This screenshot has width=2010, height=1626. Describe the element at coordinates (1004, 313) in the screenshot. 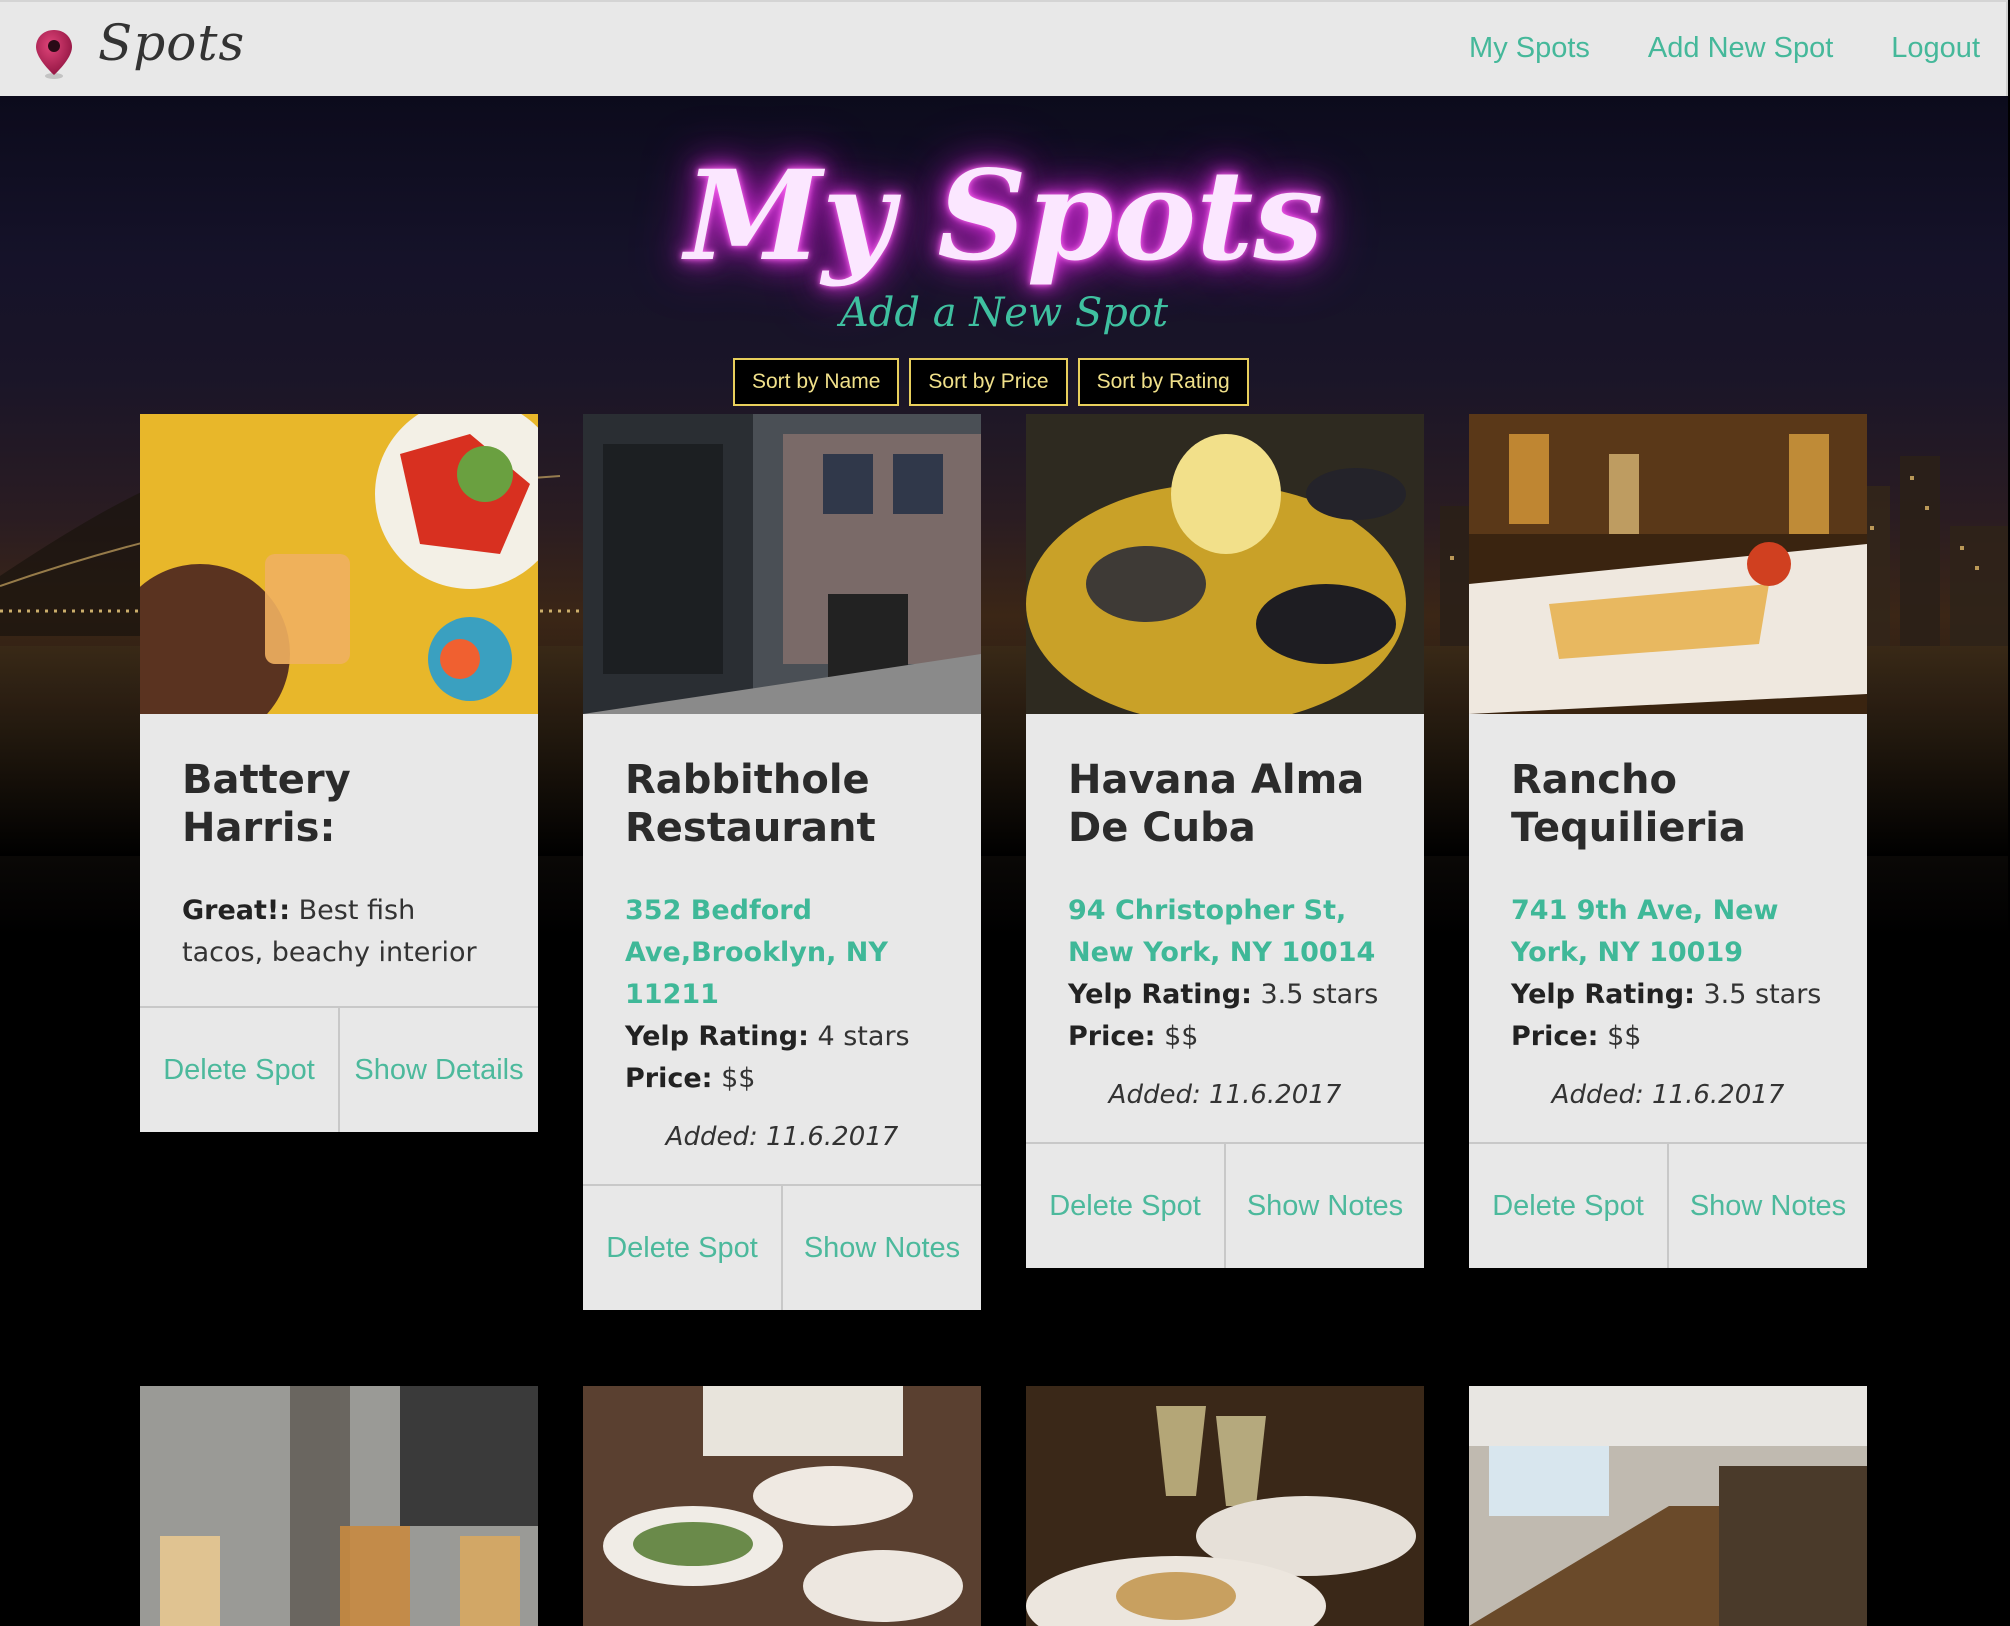

I see `add-new-spot-link: Add a New Spot` at that location.